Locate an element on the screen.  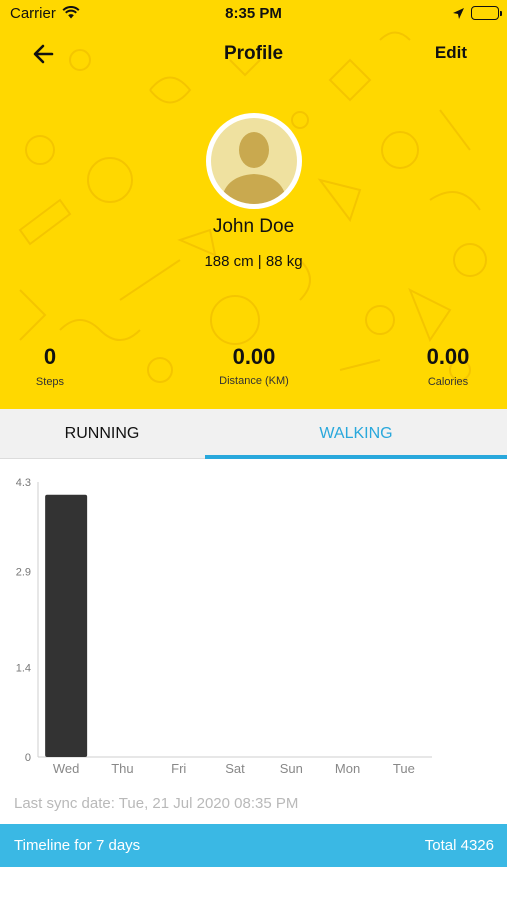
active-tab-indicator is located at coordinates (356, 457).